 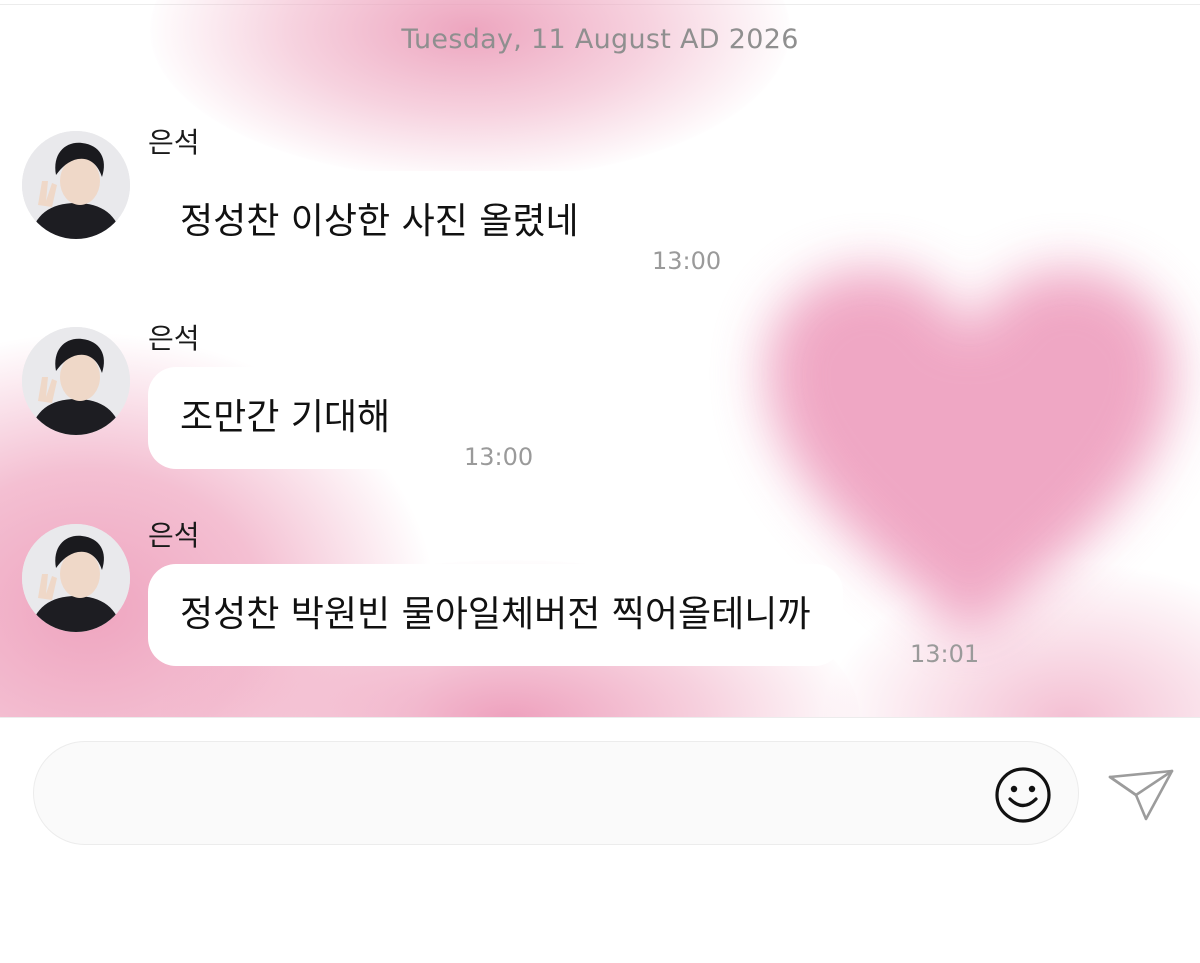 What do you see at coordinates (285, 418) in the screenshot?
I see `message-bubble: 조만간 기대해` at bounding box center [285, 418].